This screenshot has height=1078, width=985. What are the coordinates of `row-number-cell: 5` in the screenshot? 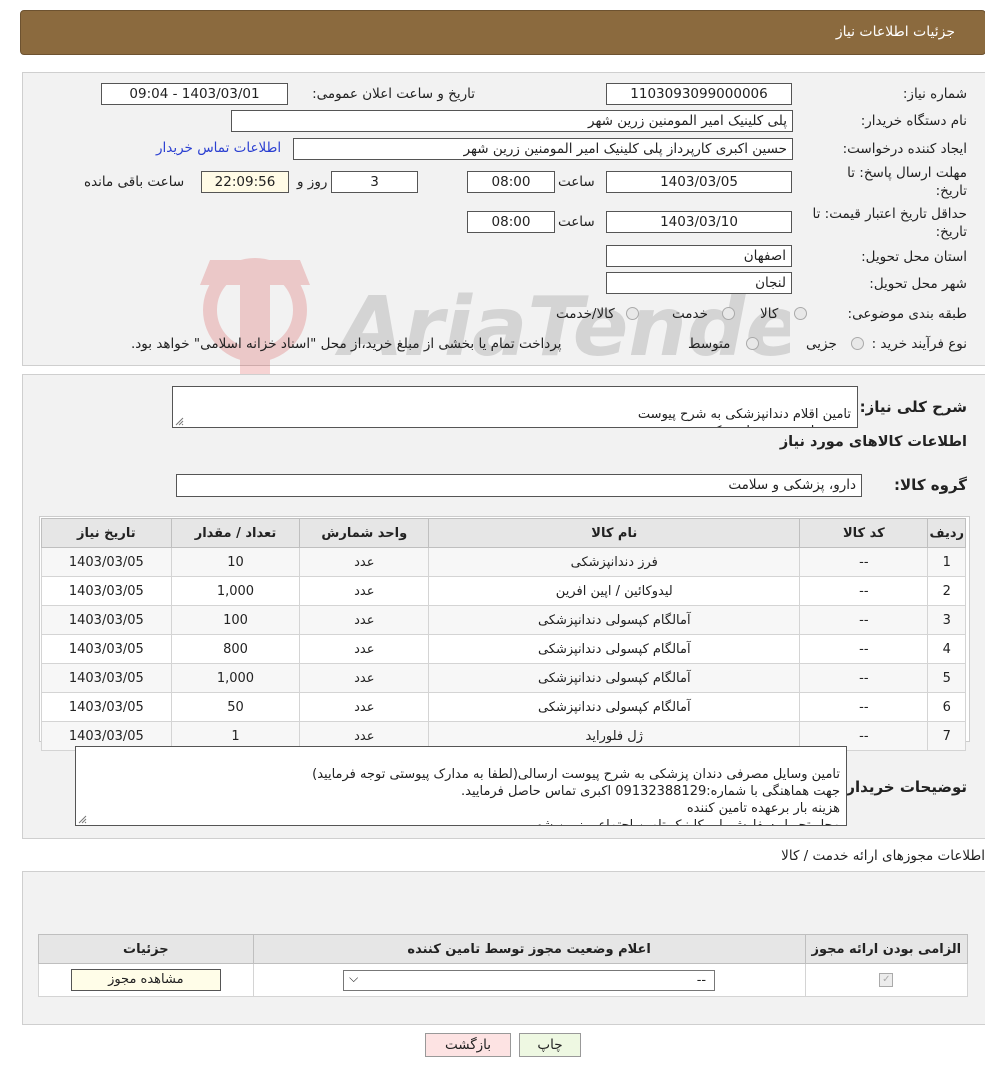 It's located at (946, 678).